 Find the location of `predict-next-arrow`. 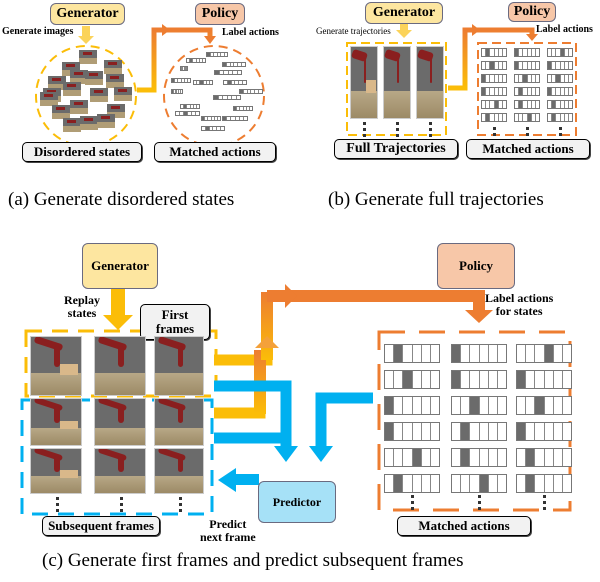

predict-next-arrow is located at coordinates (247, 479).